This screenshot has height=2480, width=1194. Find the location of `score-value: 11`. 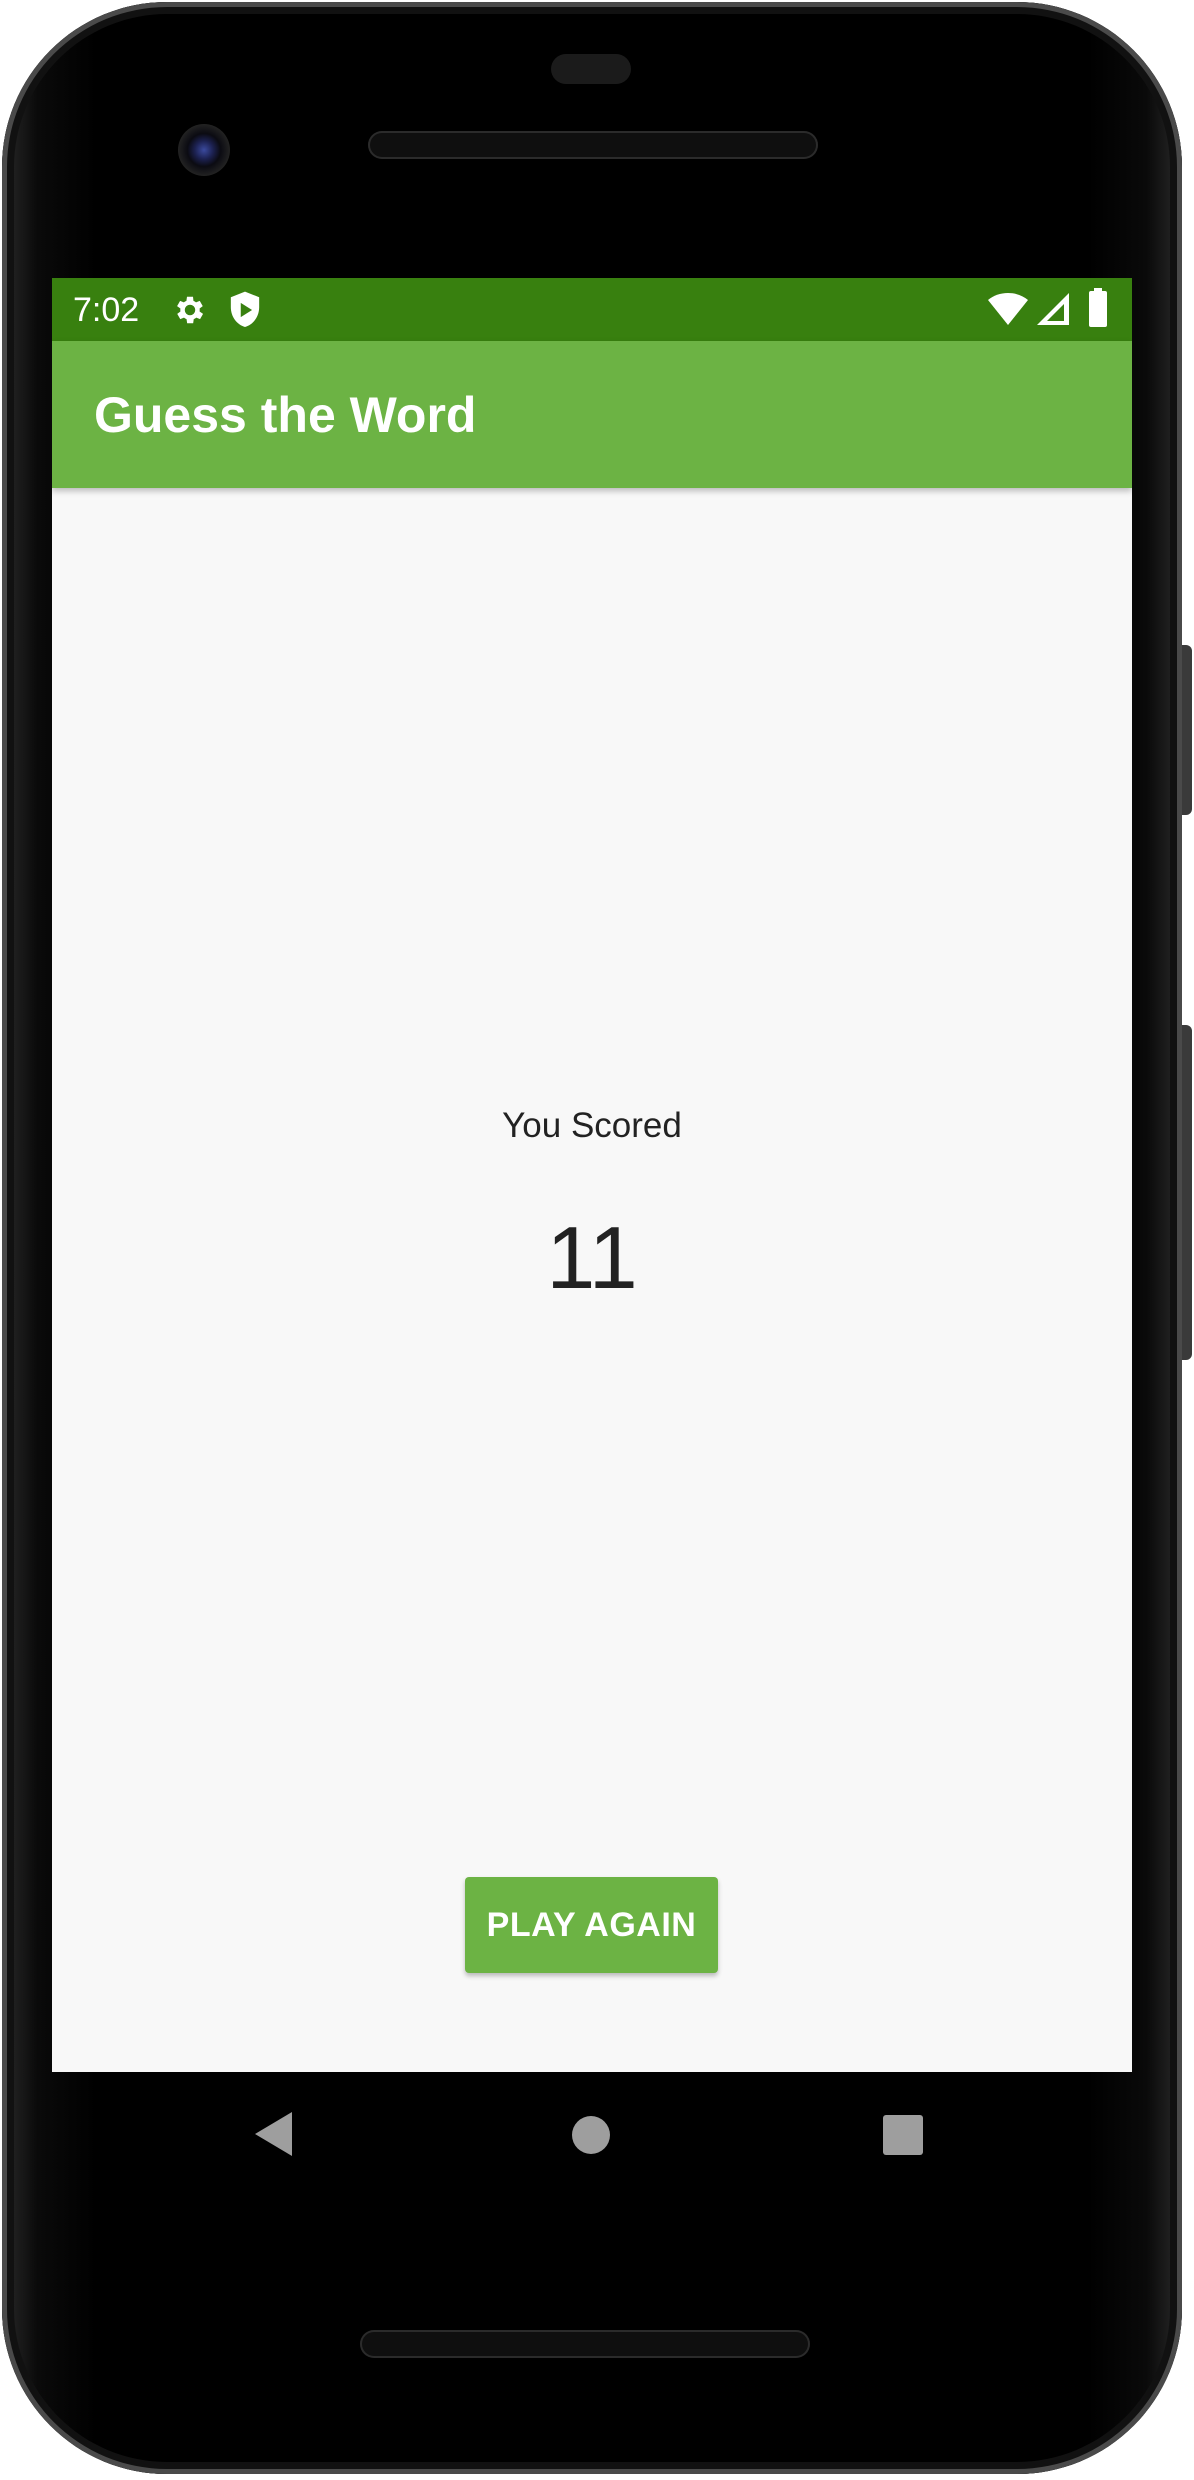

score-value: 11 is located at coordinates (592, 1257).